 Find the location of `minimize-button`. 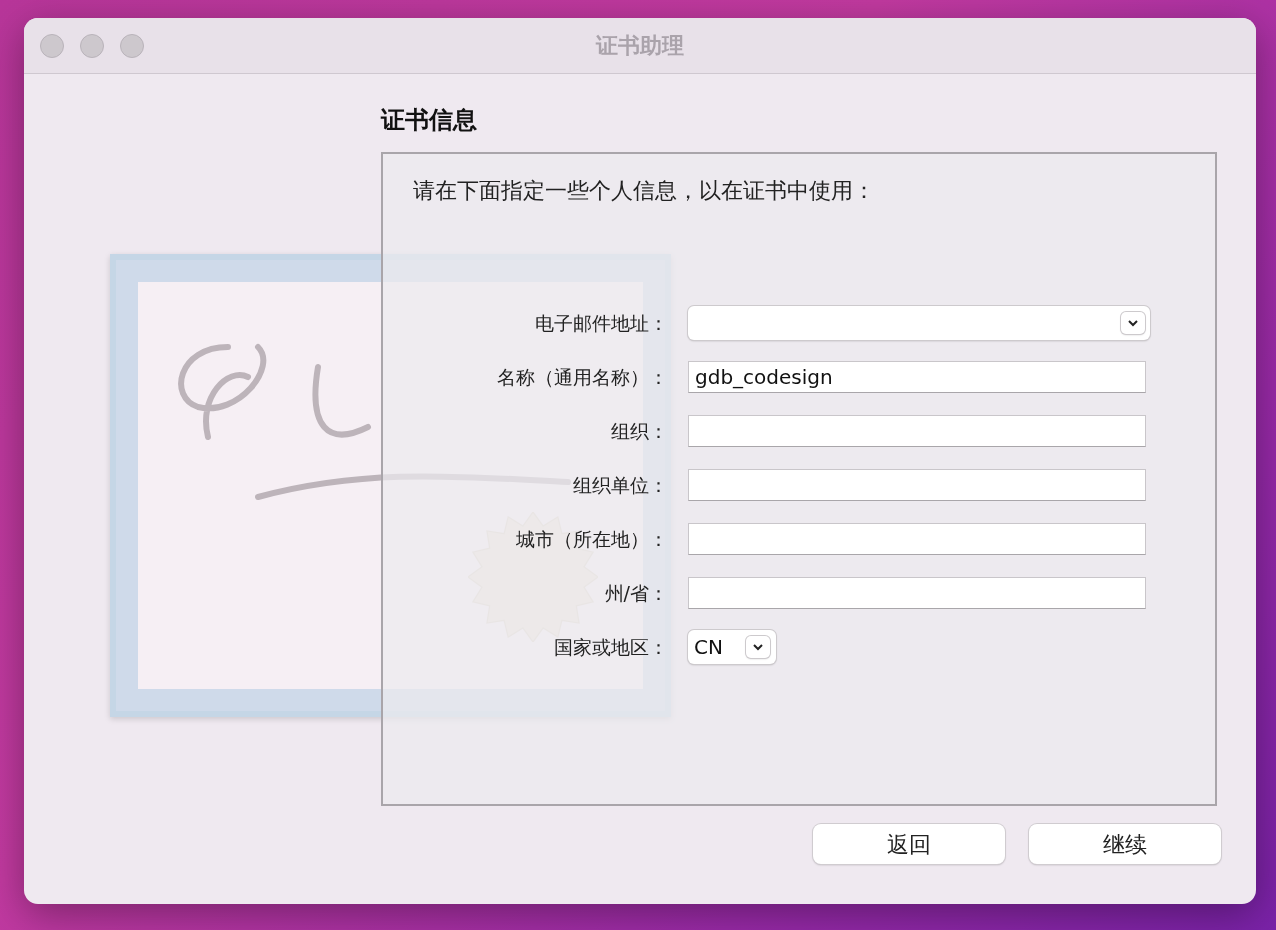

minimize-button is located at coordinates (92, 46).